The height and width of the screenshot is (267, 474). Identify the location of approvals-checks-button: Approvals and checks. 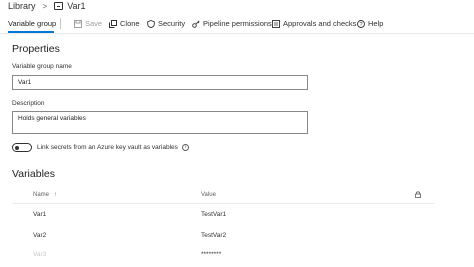
(314, 23).